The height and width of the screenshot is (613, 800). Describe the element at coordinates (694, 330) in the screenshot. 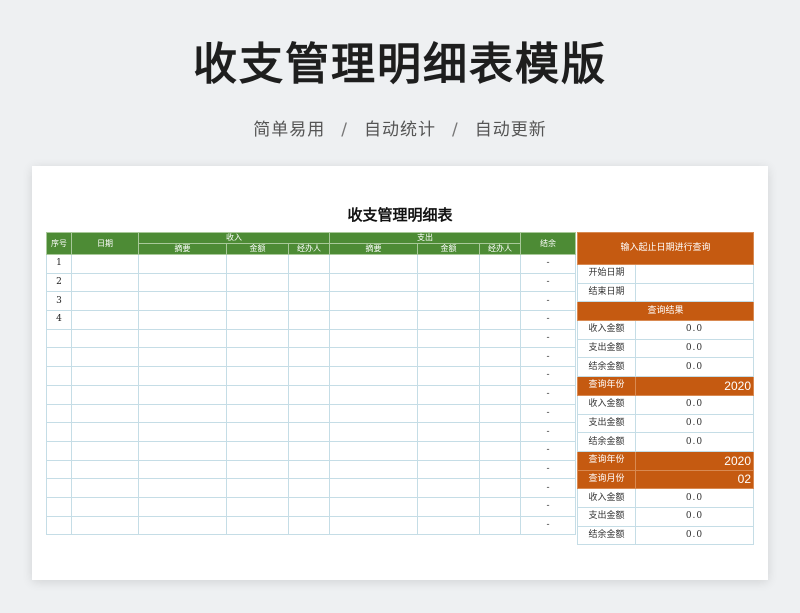

I see `income-total-value: 0.0` at that location.